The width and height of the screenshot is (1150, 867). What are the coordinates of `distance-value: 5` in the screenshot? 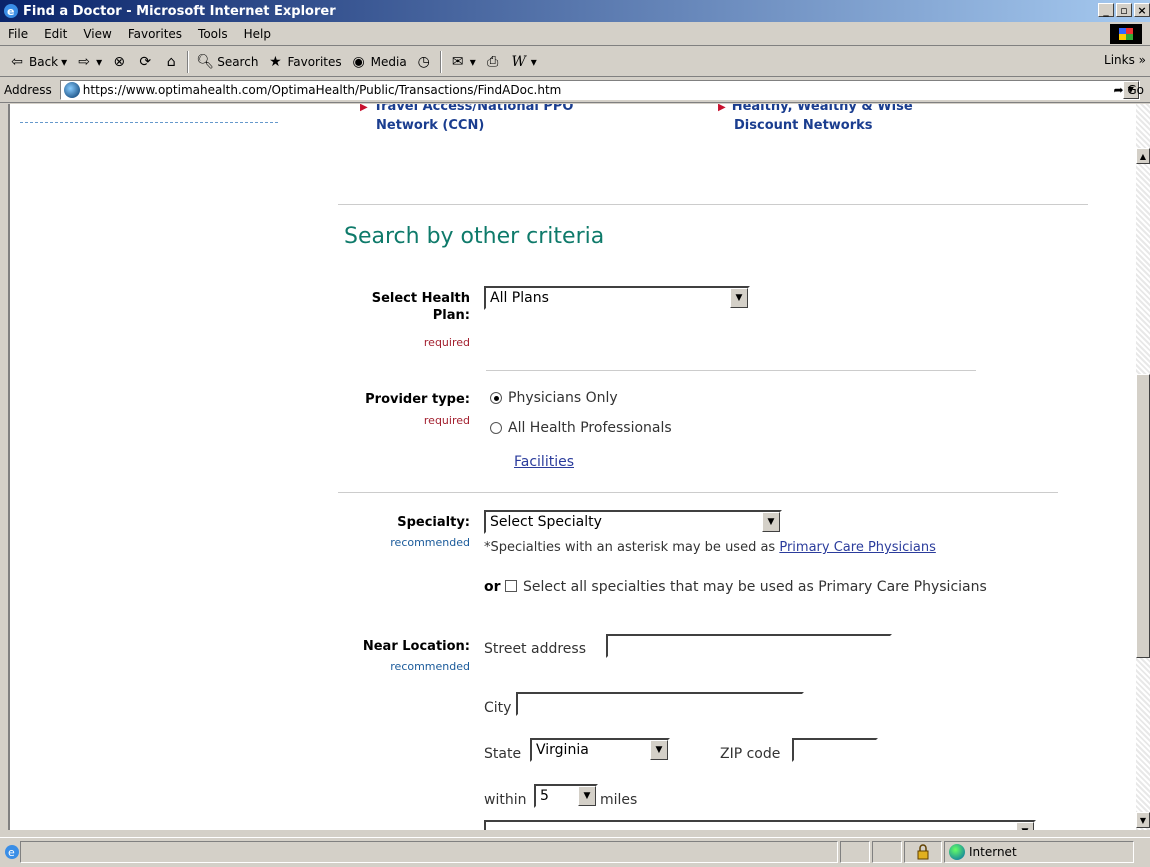 It's located at (544, 796).